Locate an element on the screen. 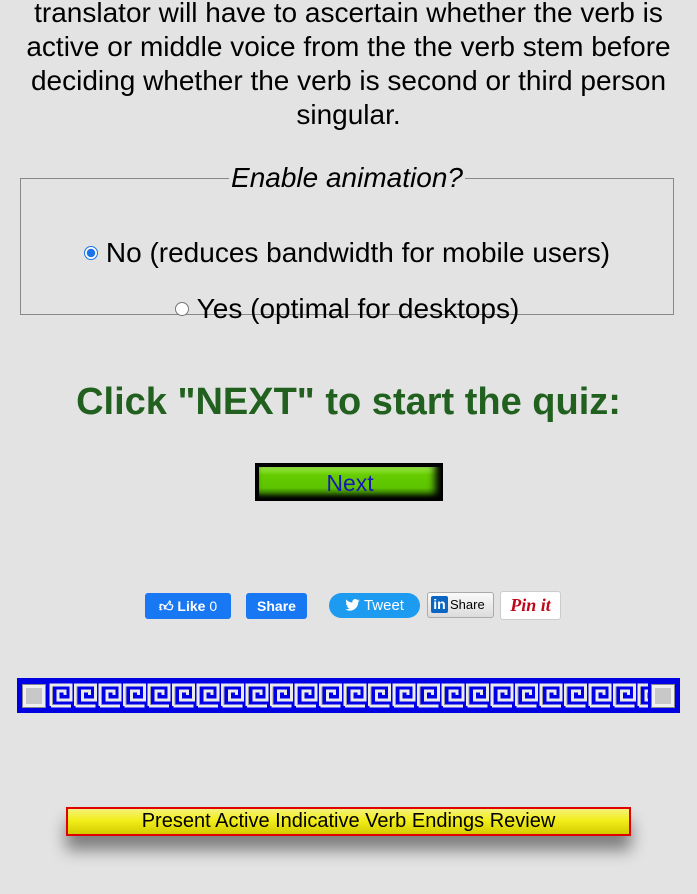 The width and height of the screenshot is (697, 894). animation-option-yes: Yes (optimal for desktops) is located at coordinates (347, 309).